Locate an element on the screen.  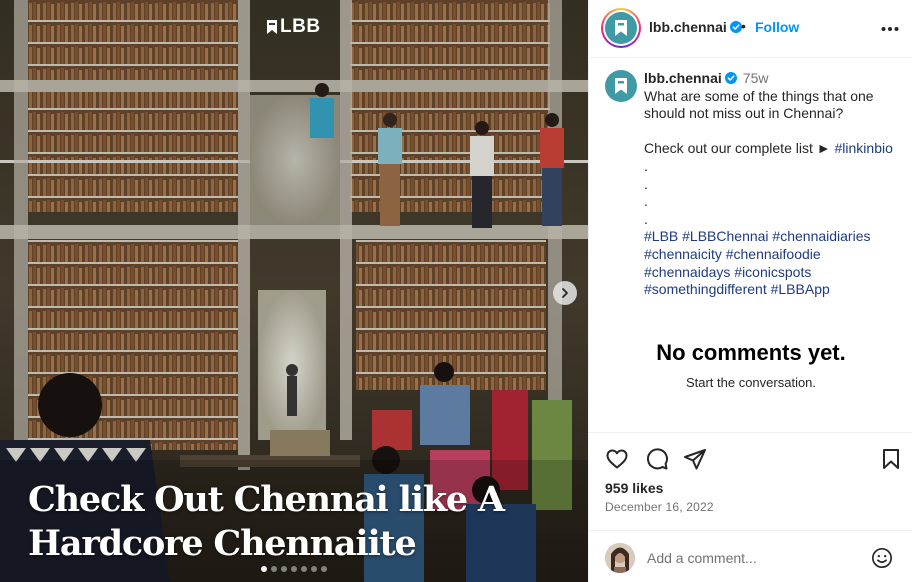
like-button is located at coordinates (618, 460).